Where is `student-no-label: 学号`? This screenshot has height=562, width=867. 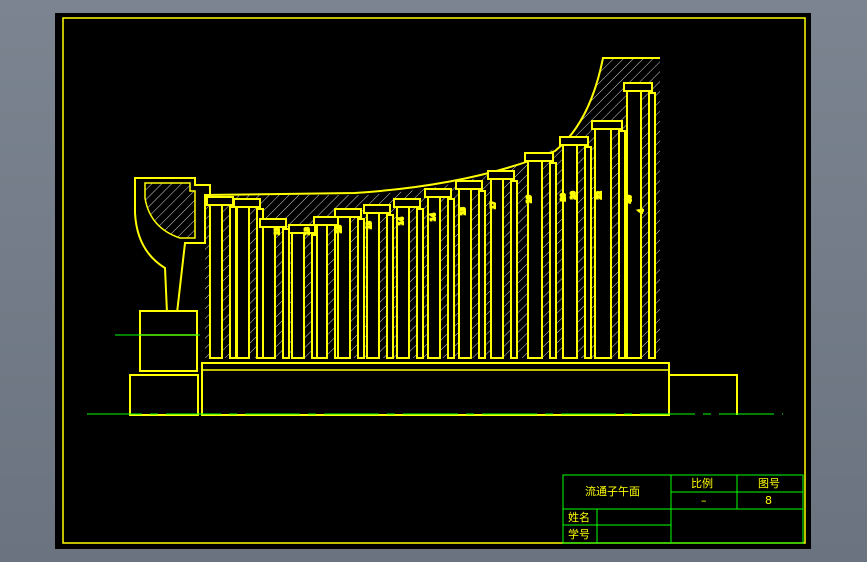 student-no-label: 学号 is located at coordinates (579, 534).